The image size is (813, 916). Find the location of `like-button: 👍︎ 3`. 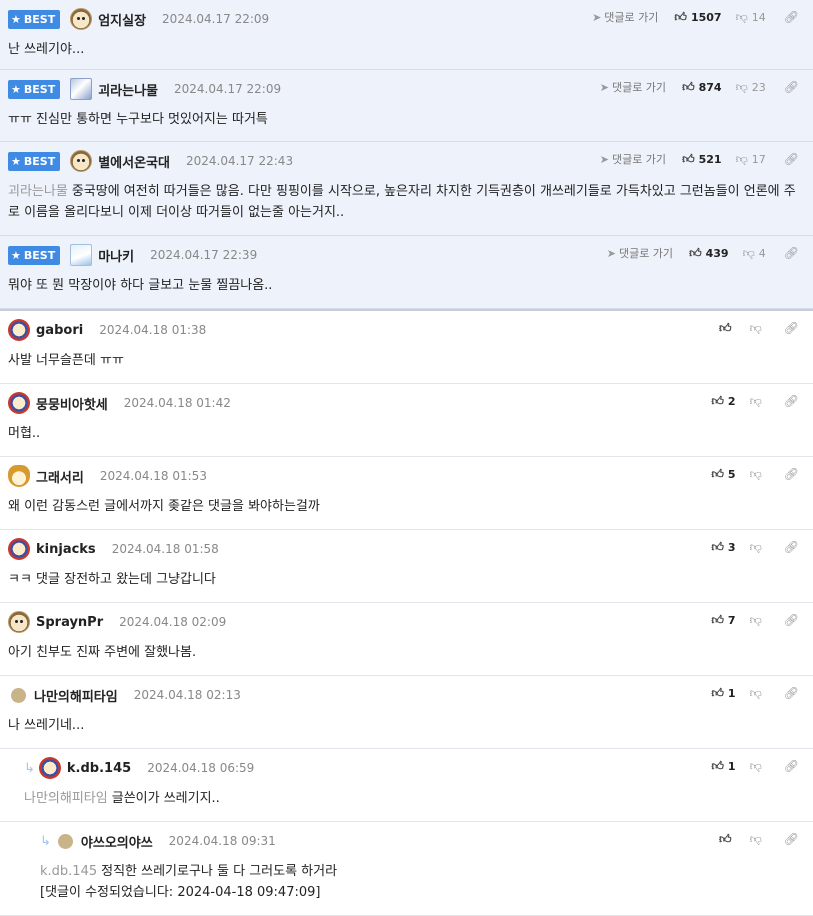

like-button: 👍︎ 3 is located at coordinates (723, 547).